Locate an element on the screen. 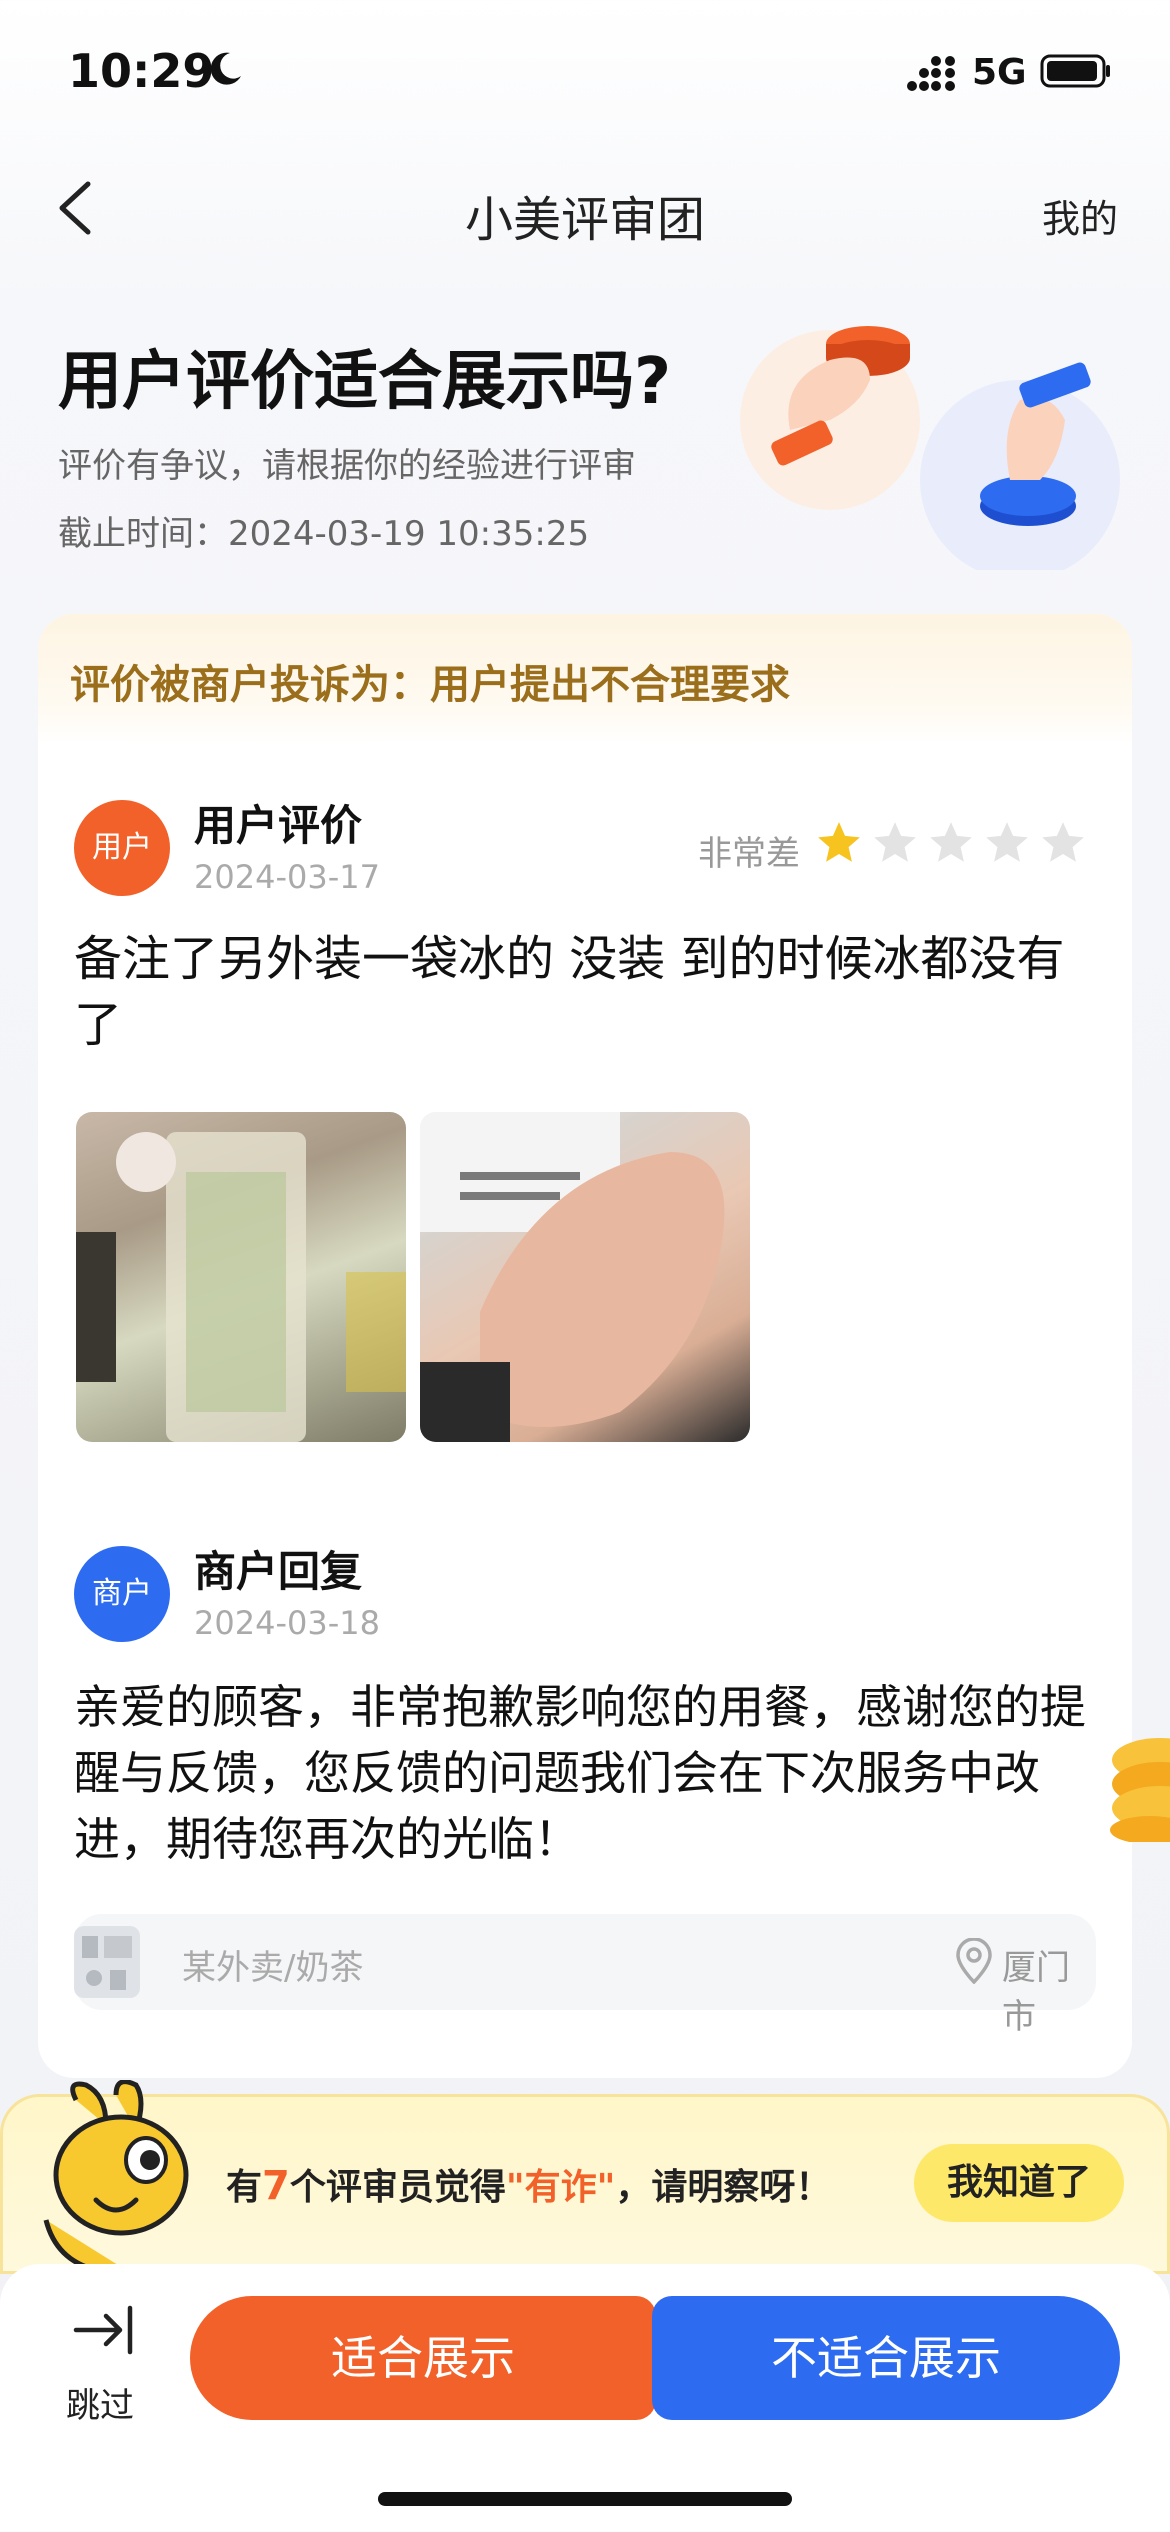 Image resolution: width=1170 pixels, height=2532 pixels. unsuitable-button: 不适合展示 is located at coordinates (886, 2358).